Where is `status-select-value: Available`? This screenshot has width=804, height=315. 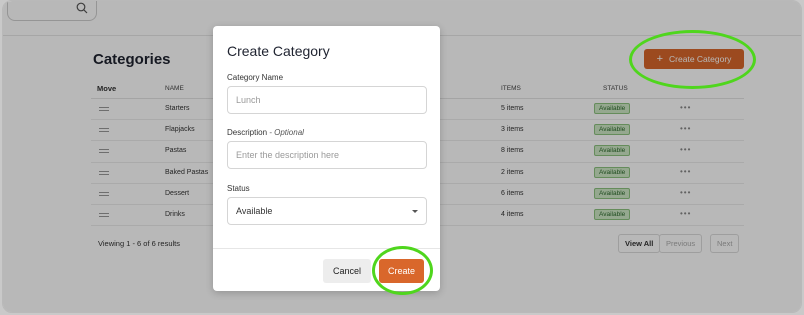
status-select-value: Available is located at coordinates (254, 211).